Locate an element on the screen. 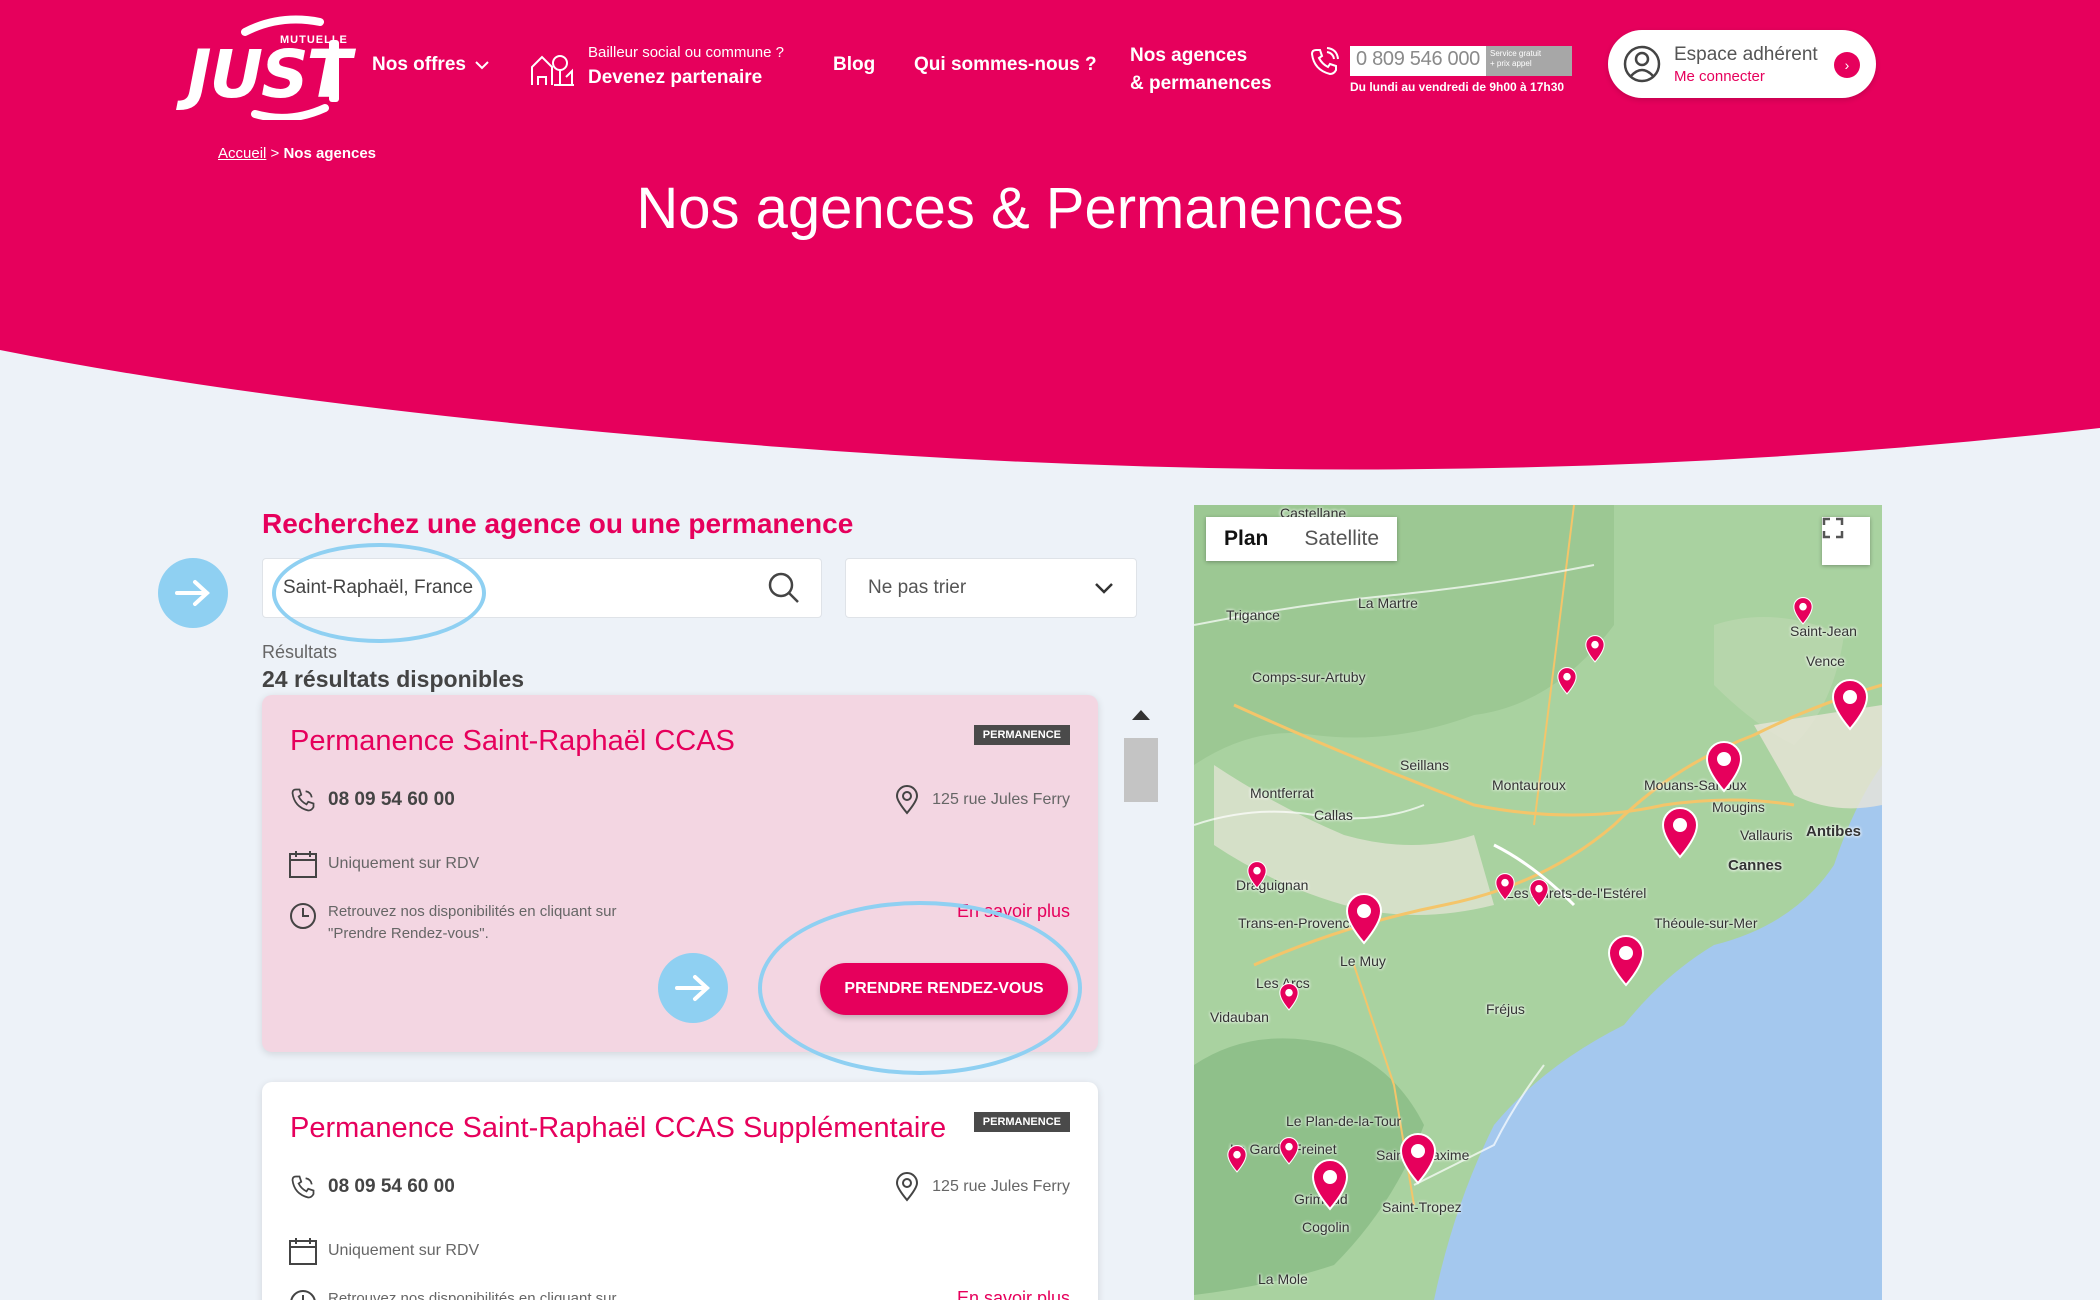 The image size is (2100, 1300). user-icon is located at coordinates (1642, 64).